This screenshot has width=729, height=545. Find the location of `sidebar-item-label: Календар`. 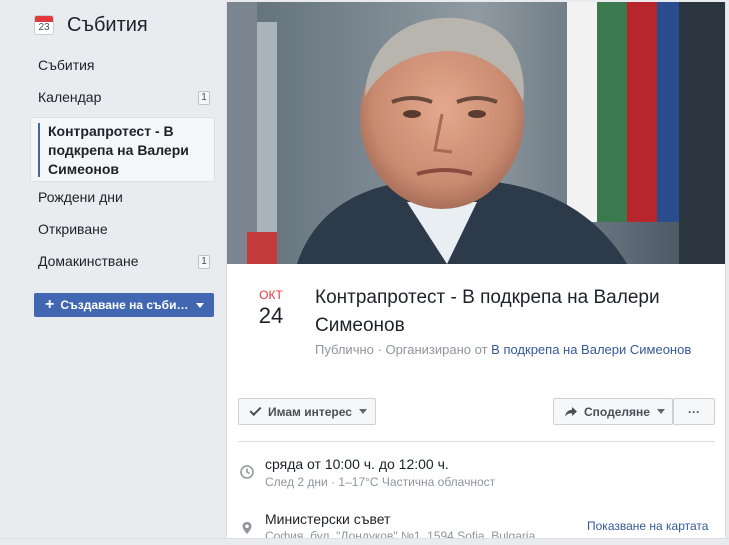

sidebar-item-label: Календар is located at coordinates (70, 97).